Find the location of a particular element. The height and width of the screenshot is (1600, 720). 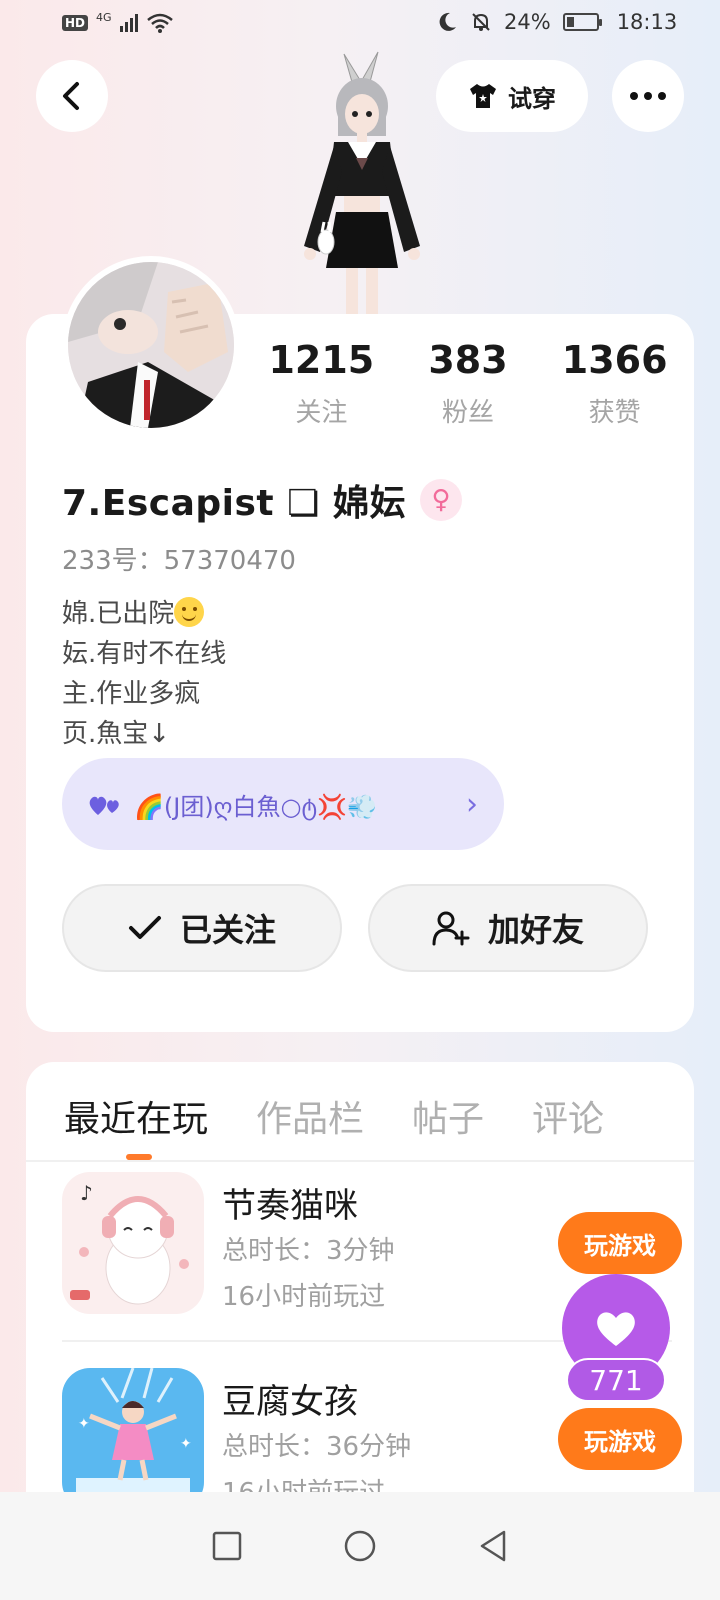

fans-label: 粉丝 is located at coordinates (467, 413).